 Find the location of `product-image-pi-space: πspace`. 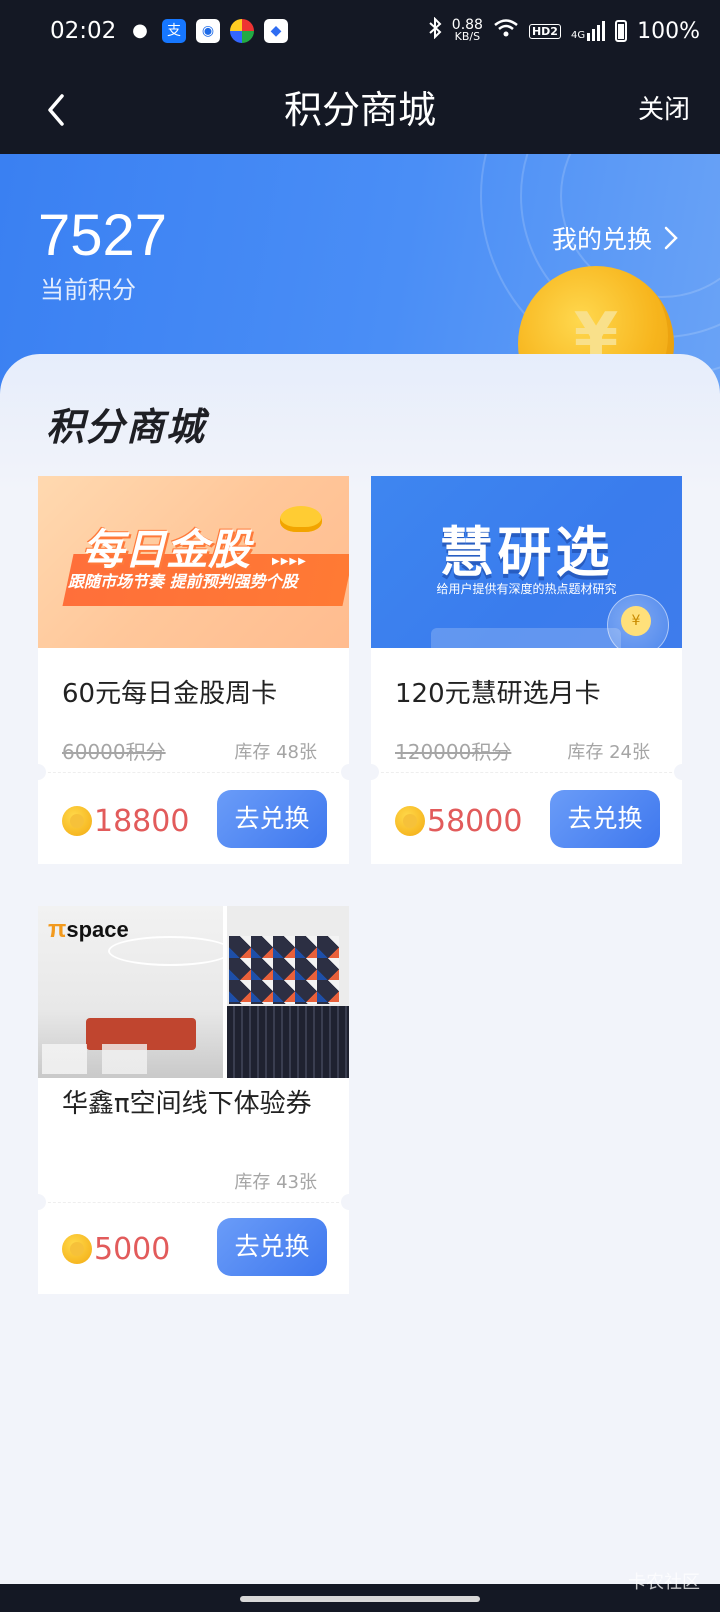

product-image-pi-space: πspace is located at coordinates (193, 992).